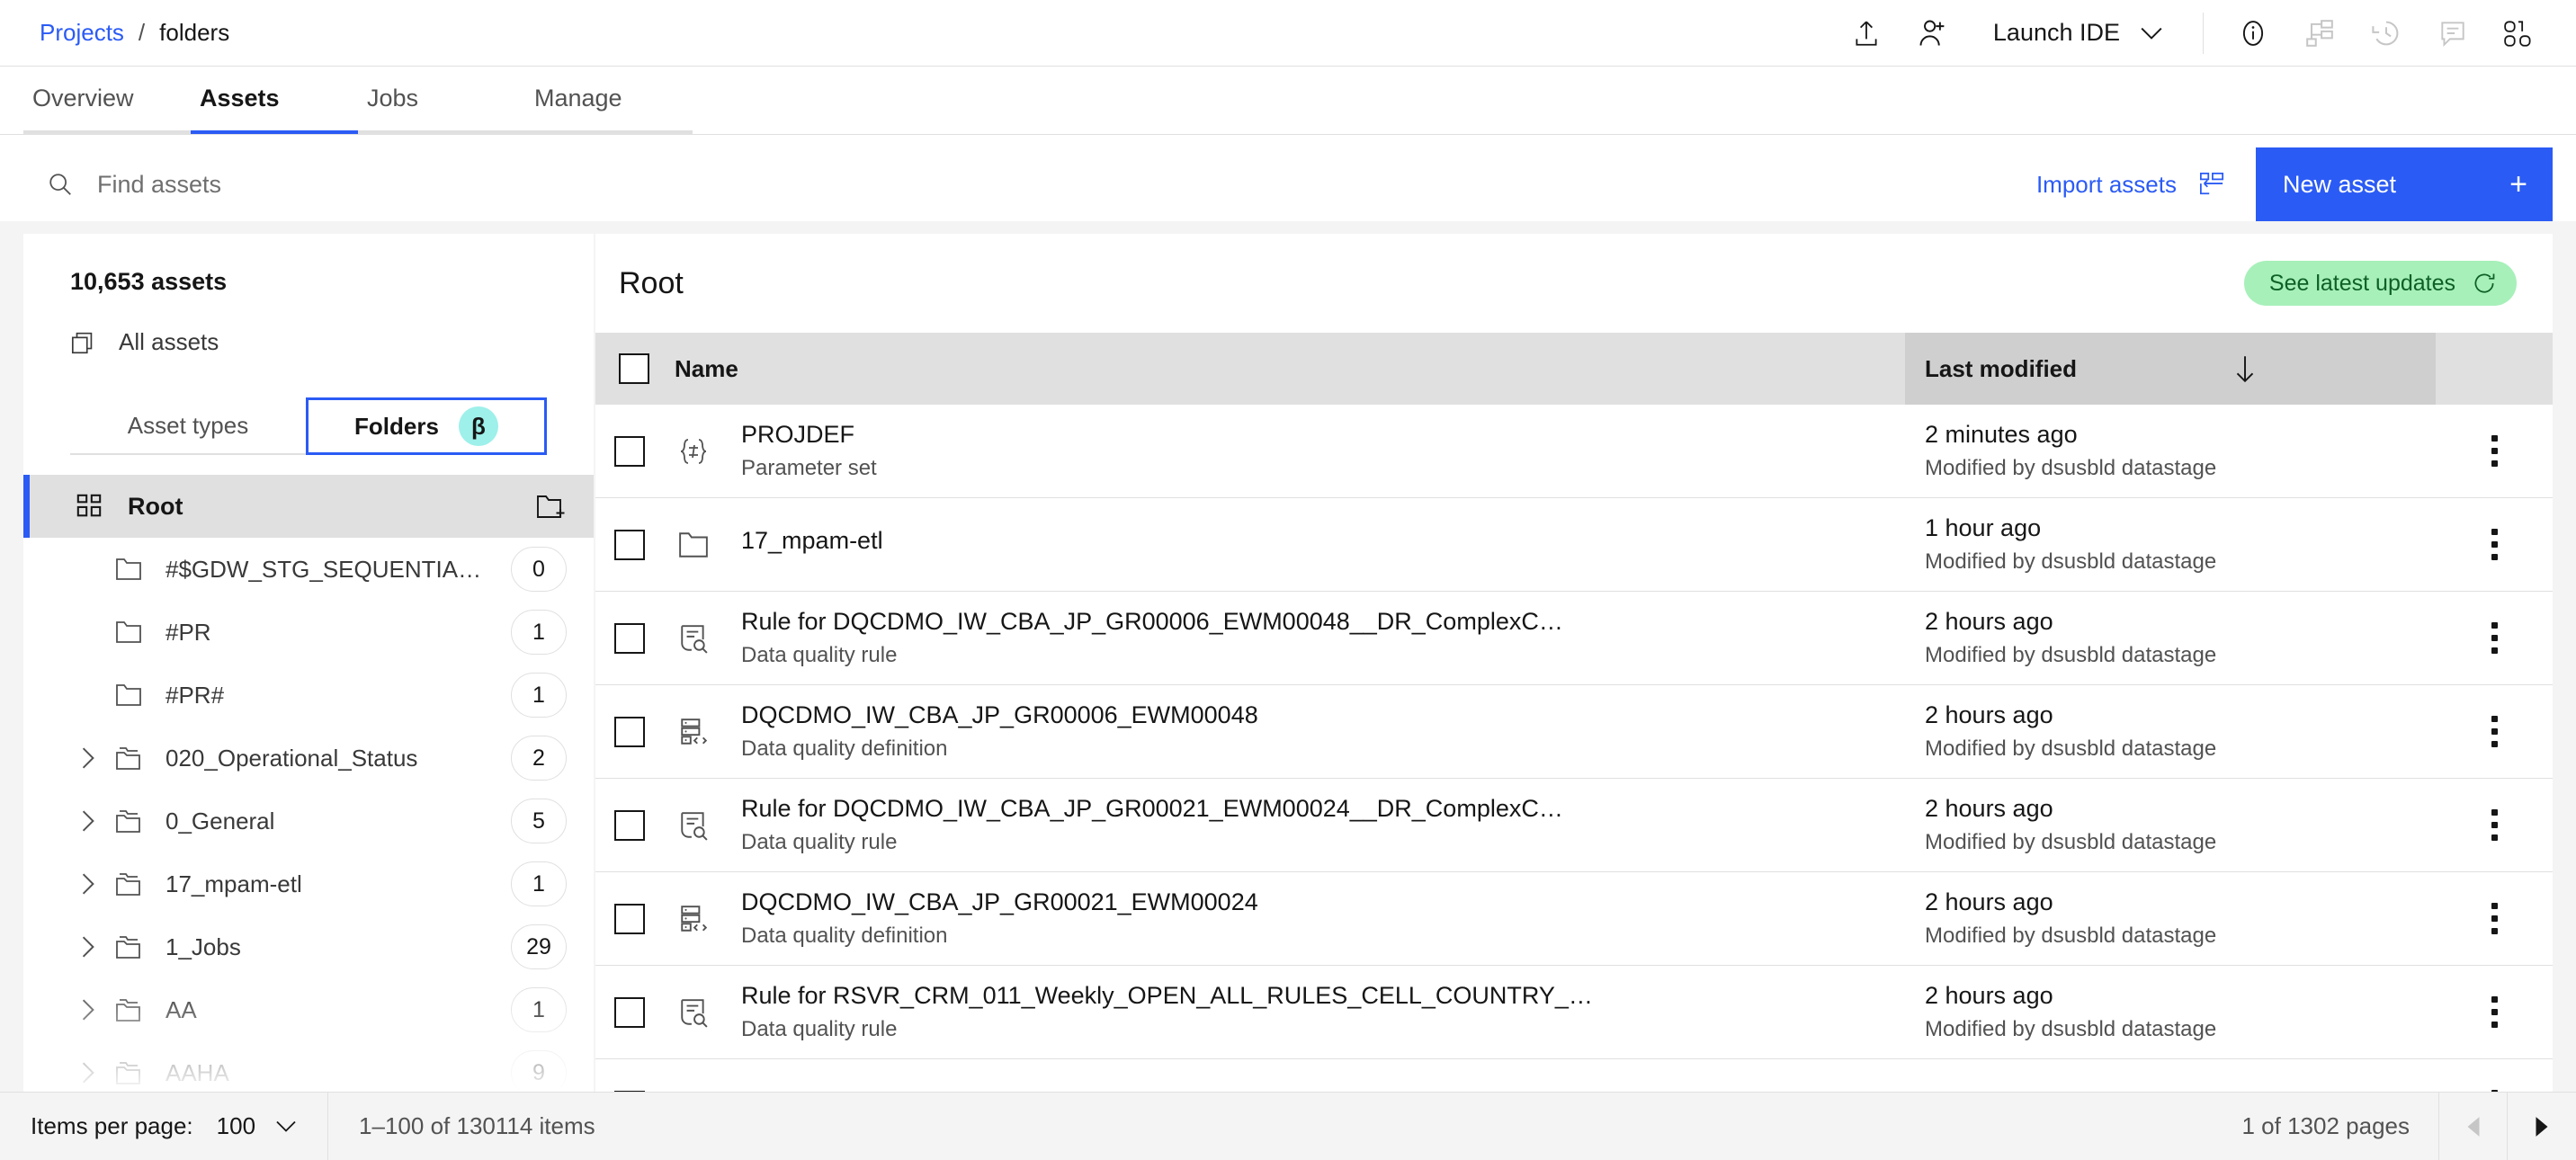  What do you see at coordinates (551, 506) in the screenshot?
I see `new-folder-button` at bounding box center [551, 506].